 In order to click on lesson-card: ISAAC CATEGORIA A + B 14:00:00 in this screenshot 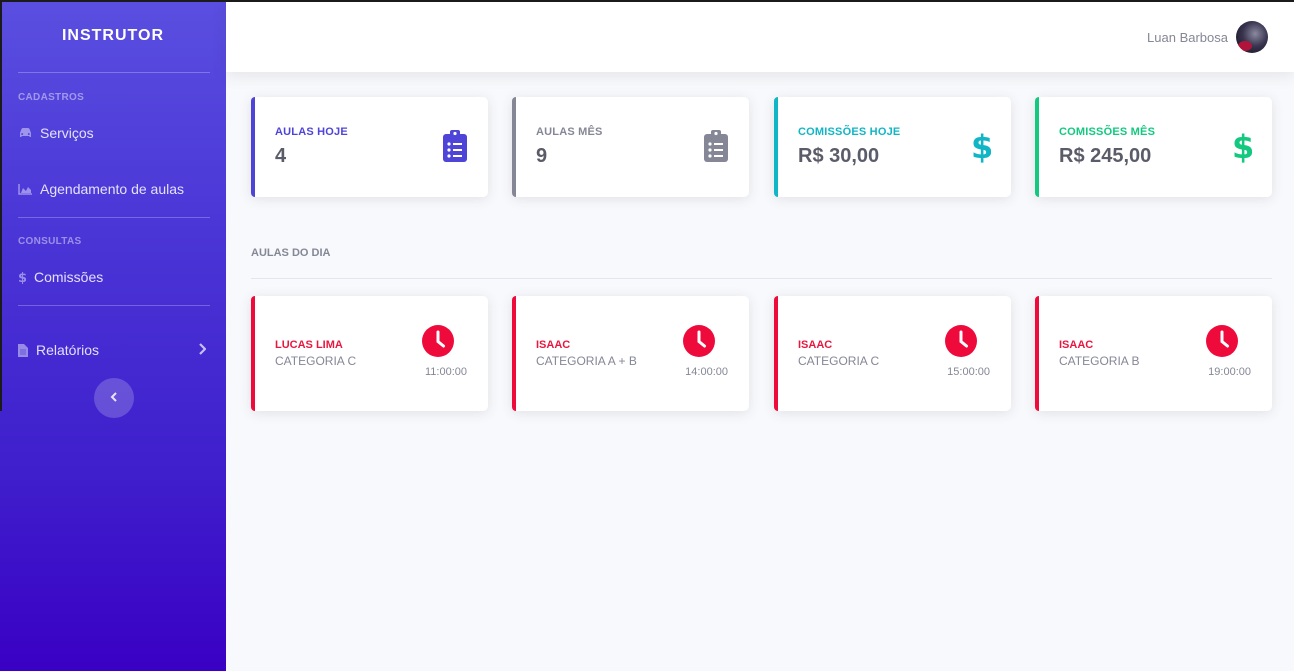, I will do `click(630, 353)`.